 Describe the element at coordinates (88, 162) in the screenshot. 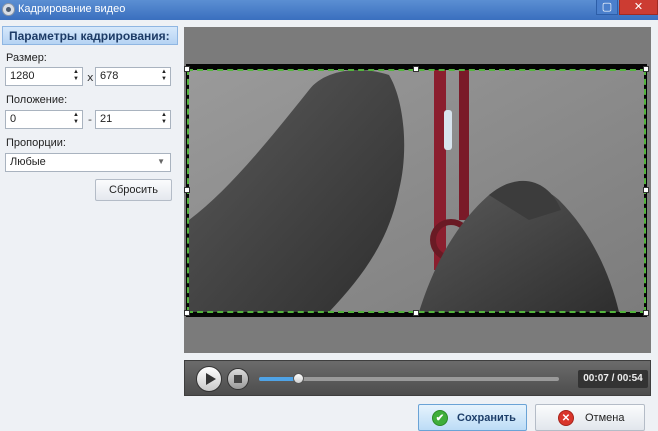

I see `proportions-select: Любые ▼` at that location.